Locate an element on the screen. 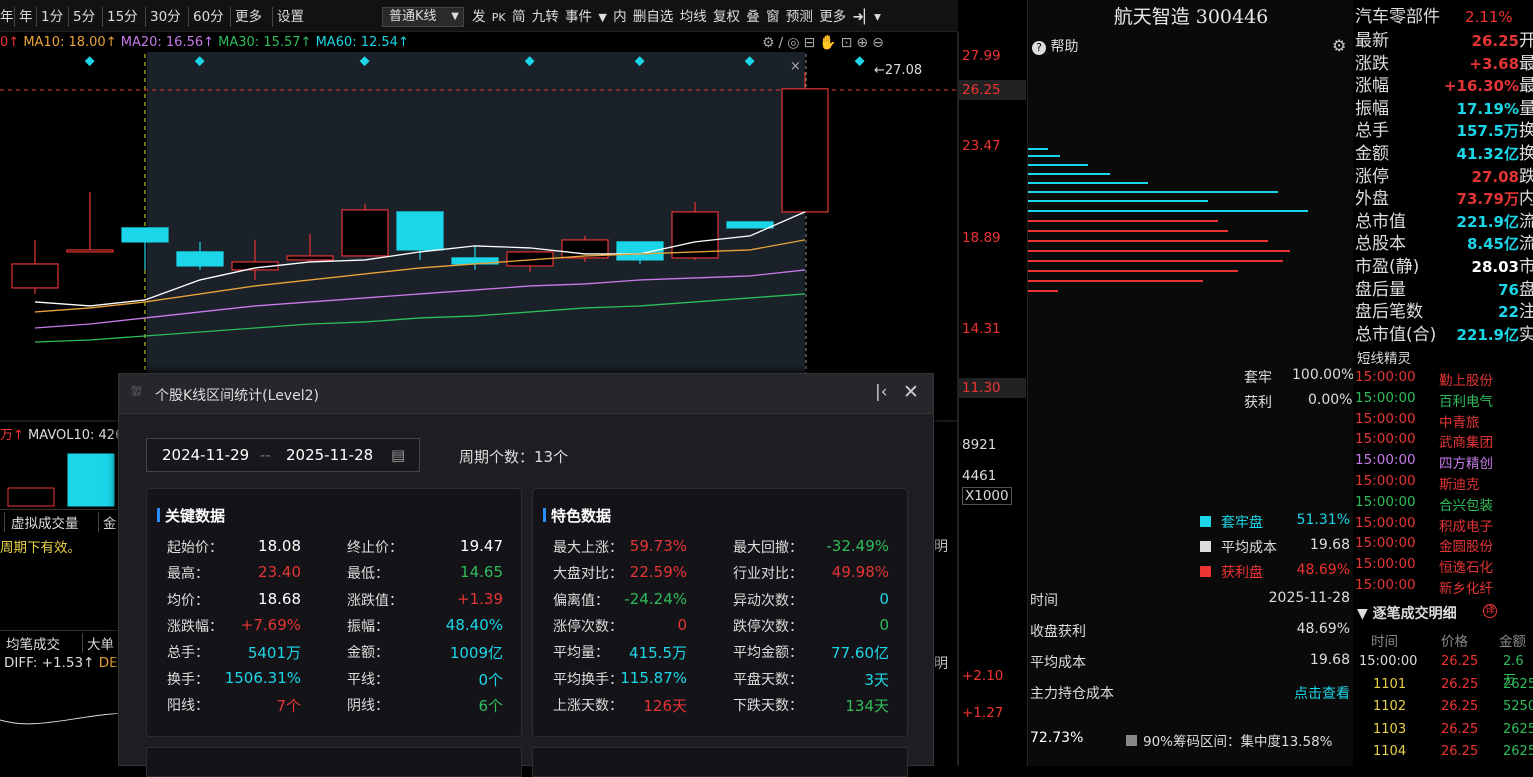 The image size is (1533, 777). period-year: 年 is located at coordinates (7, 17).